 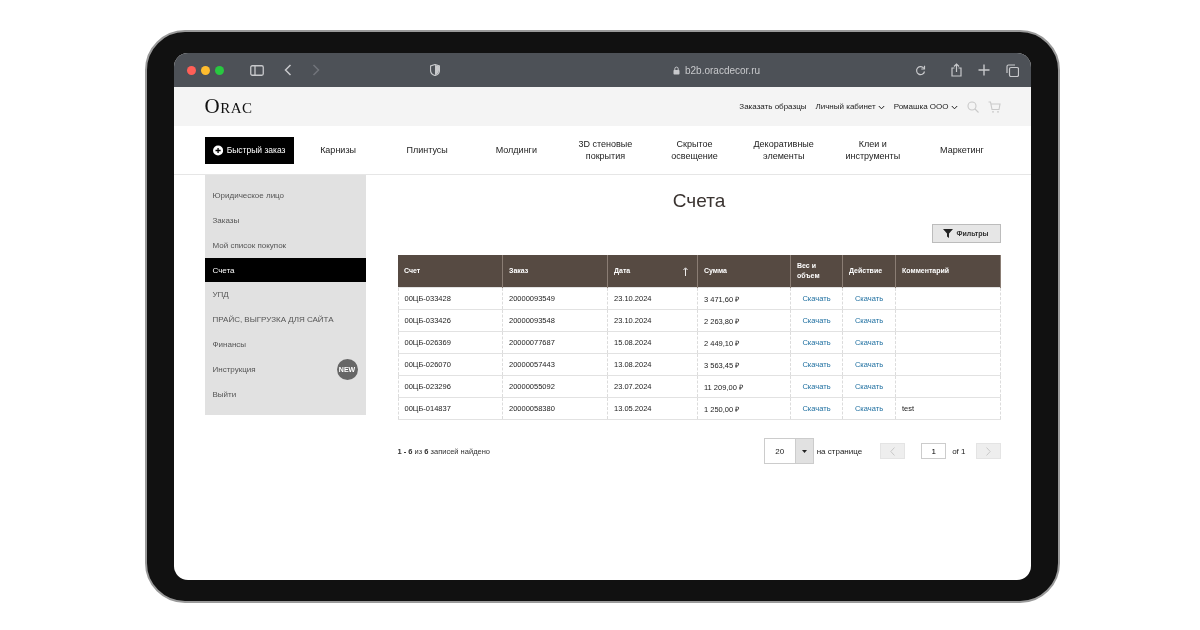 What do you see at coordinates (695, 150) in the screenshot?
I see `nav-link: Скрытое освещение` at bounding box center [695, 150].